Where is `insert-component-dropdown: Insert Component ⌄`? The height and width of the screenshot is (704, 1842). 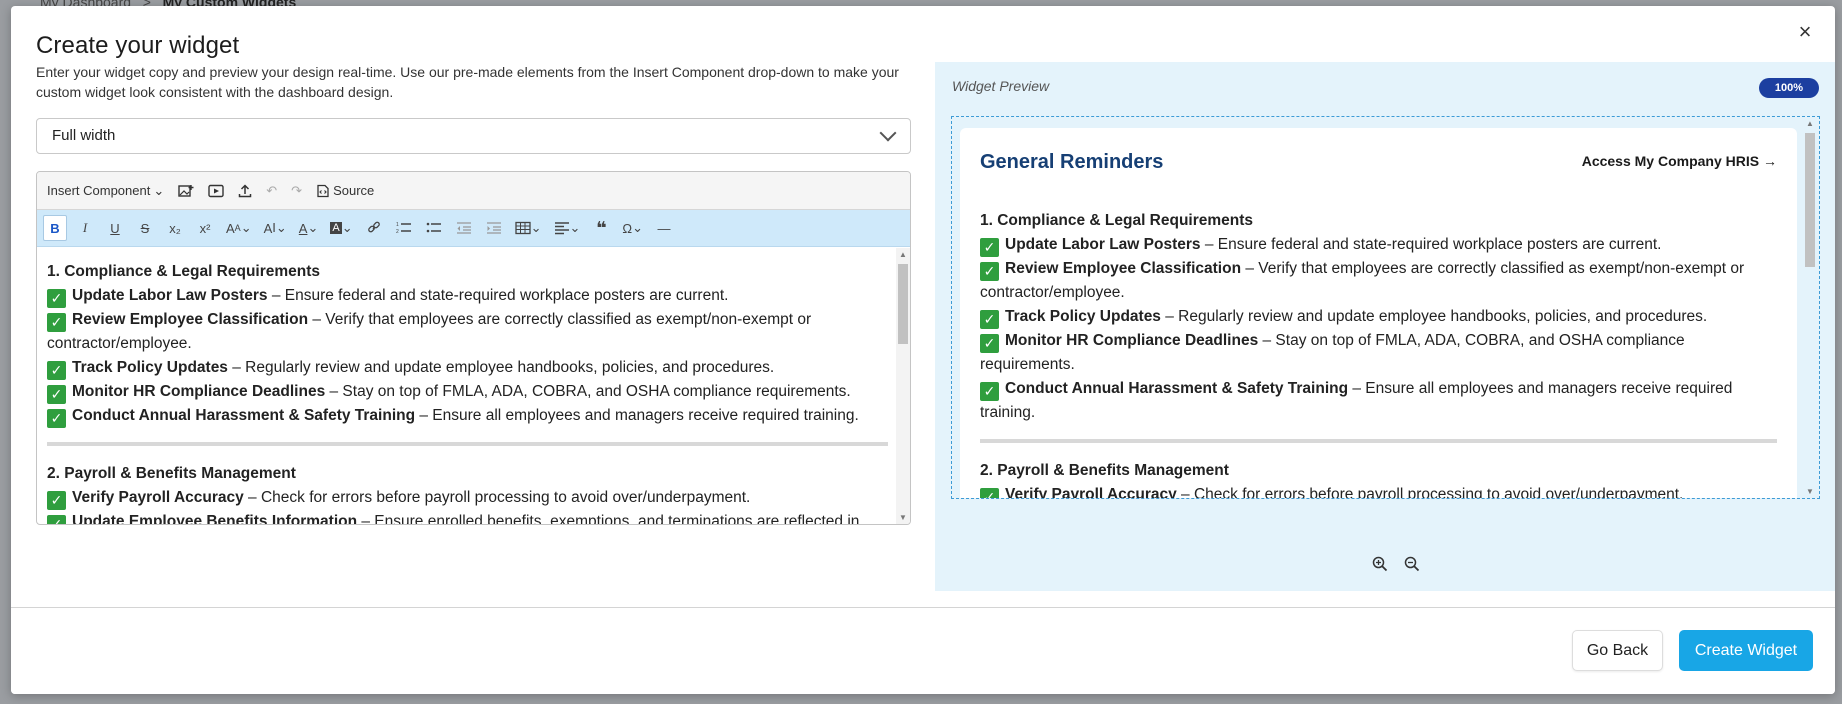
insert-component-dropdown: Insert Component ⌄ is located at coordinates (105, 191).